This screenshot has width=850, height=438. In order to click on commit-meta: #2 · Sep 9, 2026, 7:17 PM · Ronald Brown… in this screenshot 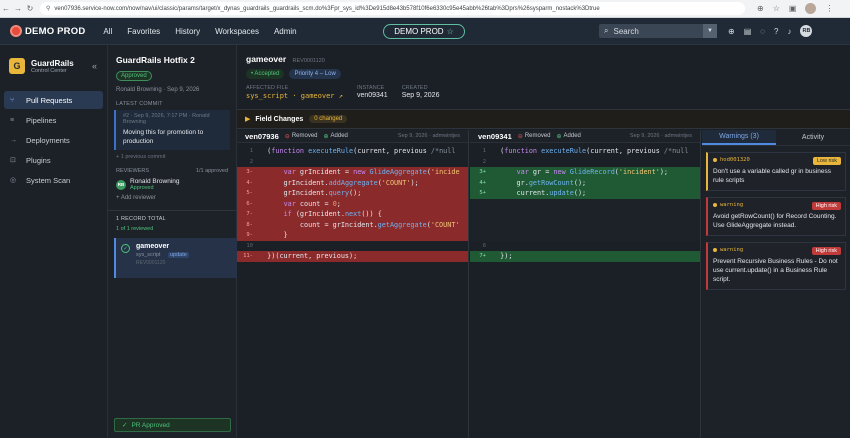, I will do `click(166, 119)`.